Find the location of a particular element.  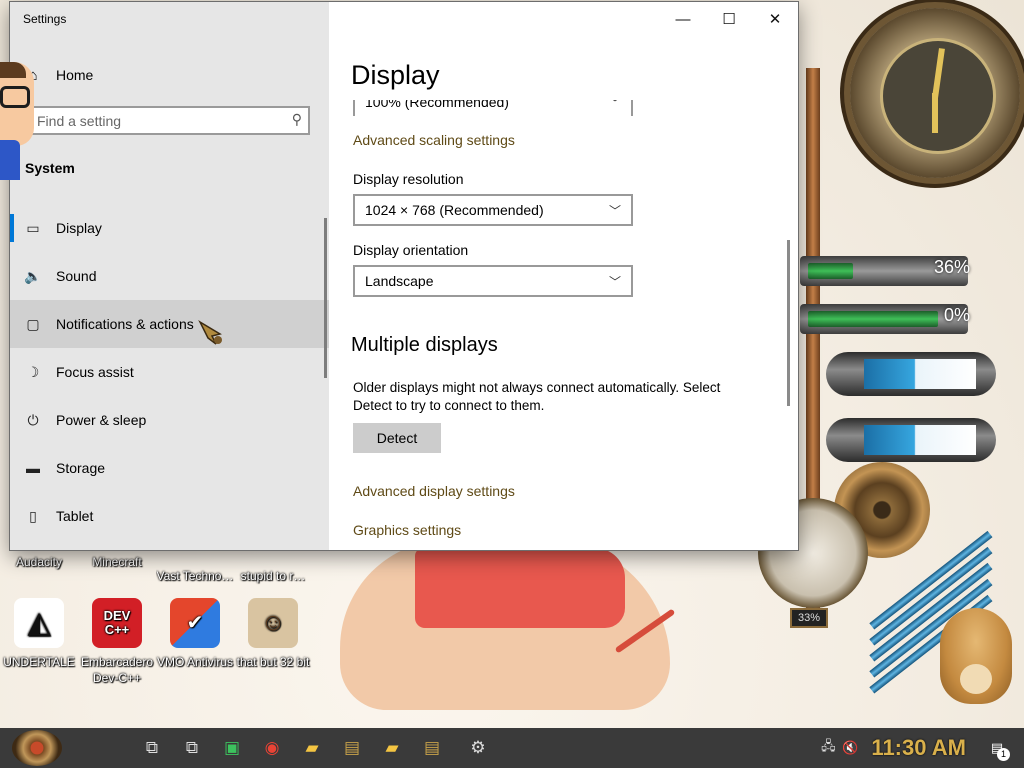

sidebar-item-tablet: ▯ Tablet is located at coordinates (169, 516).